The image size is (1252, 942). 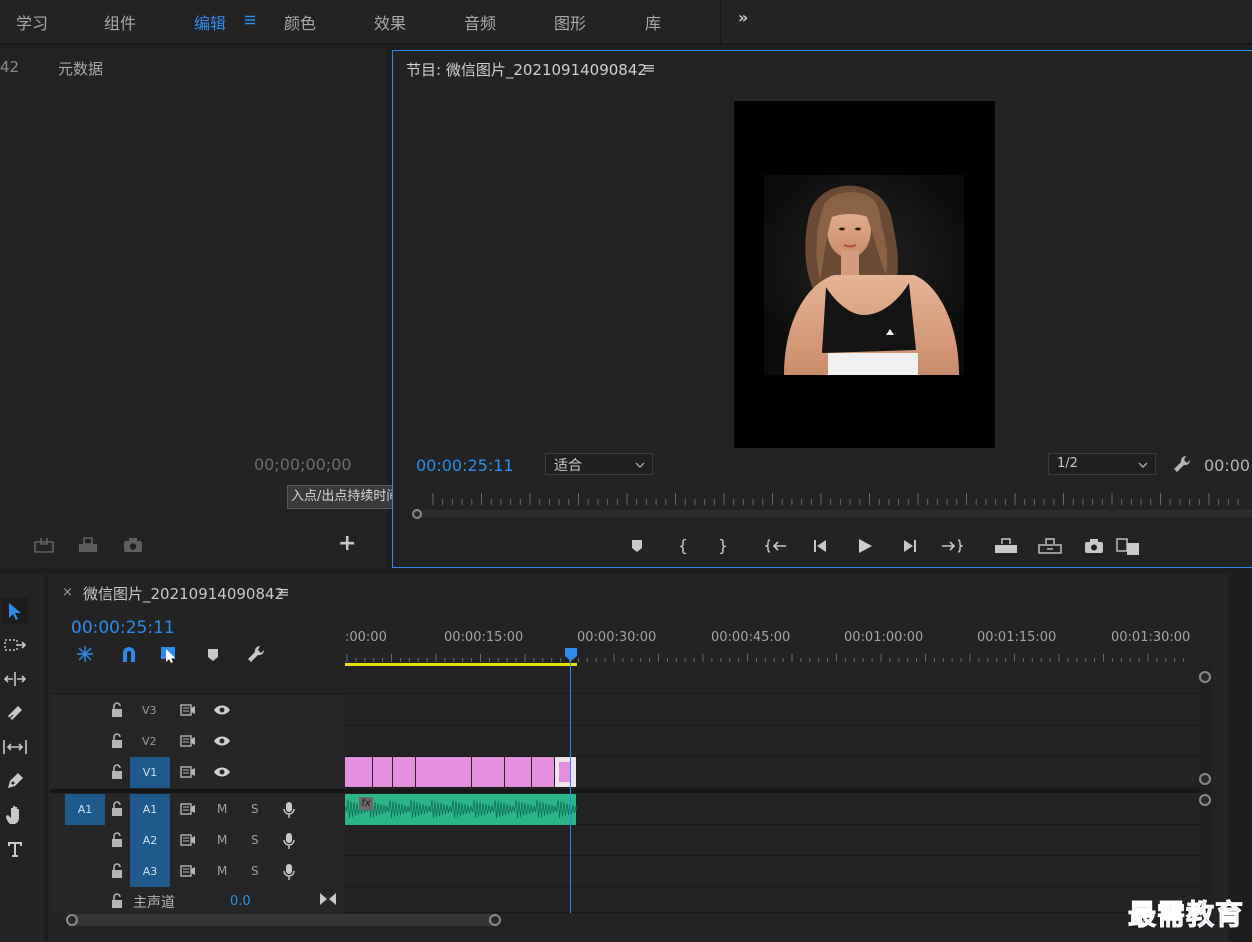 I want to click on ripple-edit-tool-icon, so click(x=15, y=679).